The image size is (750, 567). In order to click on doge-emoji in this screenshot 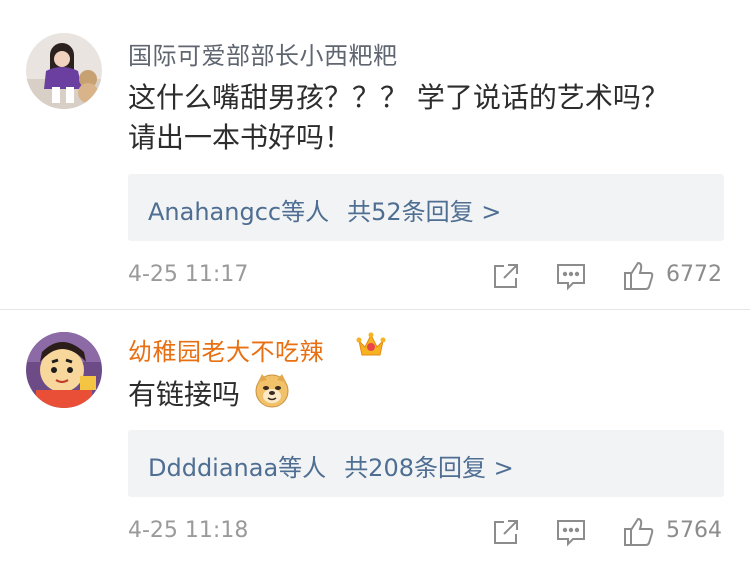, I will do `click(272, 390)`.